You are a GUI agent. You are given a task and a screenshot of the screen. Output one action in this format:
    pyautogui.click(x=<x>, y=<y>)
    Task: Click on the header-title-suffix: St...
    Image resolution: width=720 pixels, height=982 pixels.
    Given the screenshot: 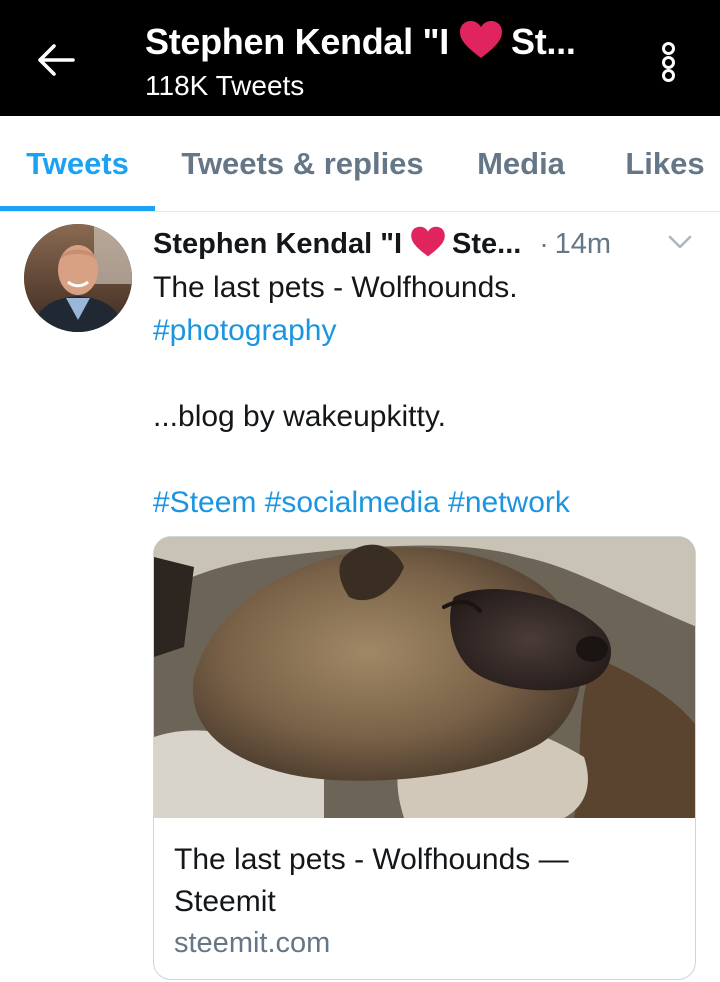 What is the action you would take?
    pyautogui.click(x=543, y=41)
    